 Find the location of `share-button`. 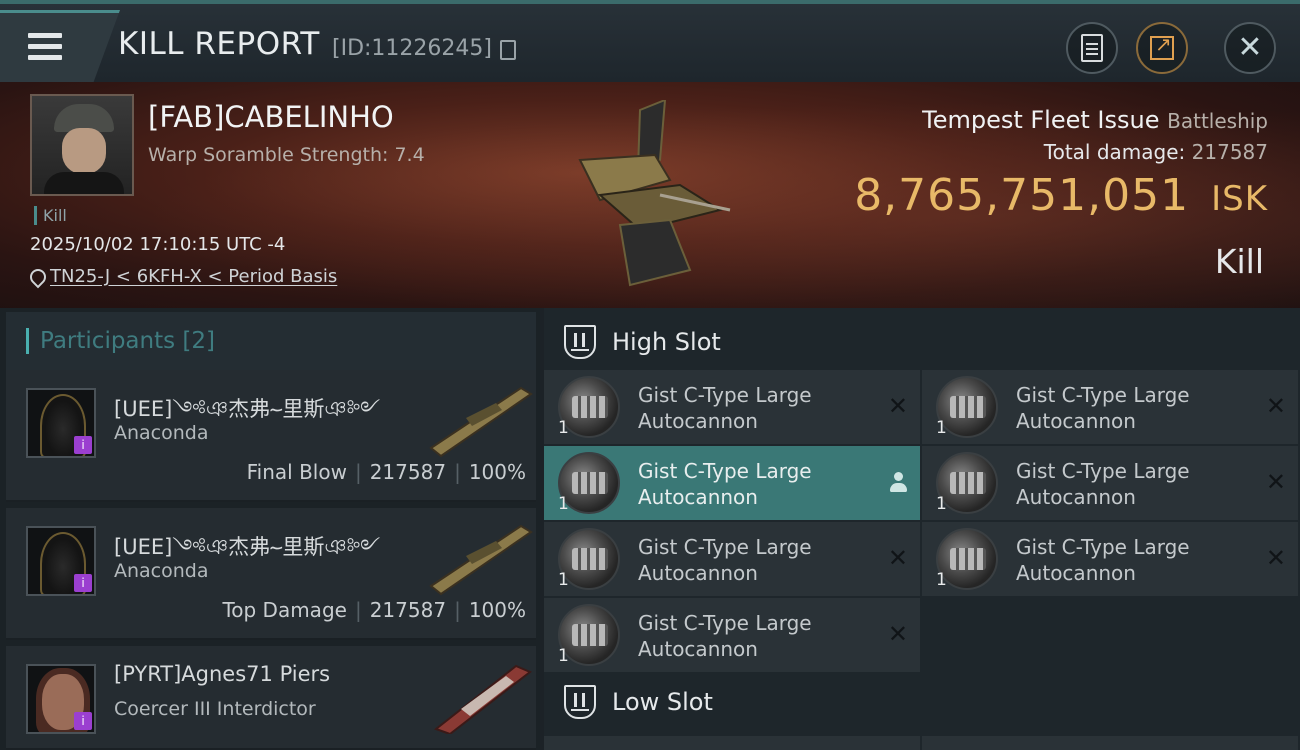

share-button is located at coordinates (1162, 48).